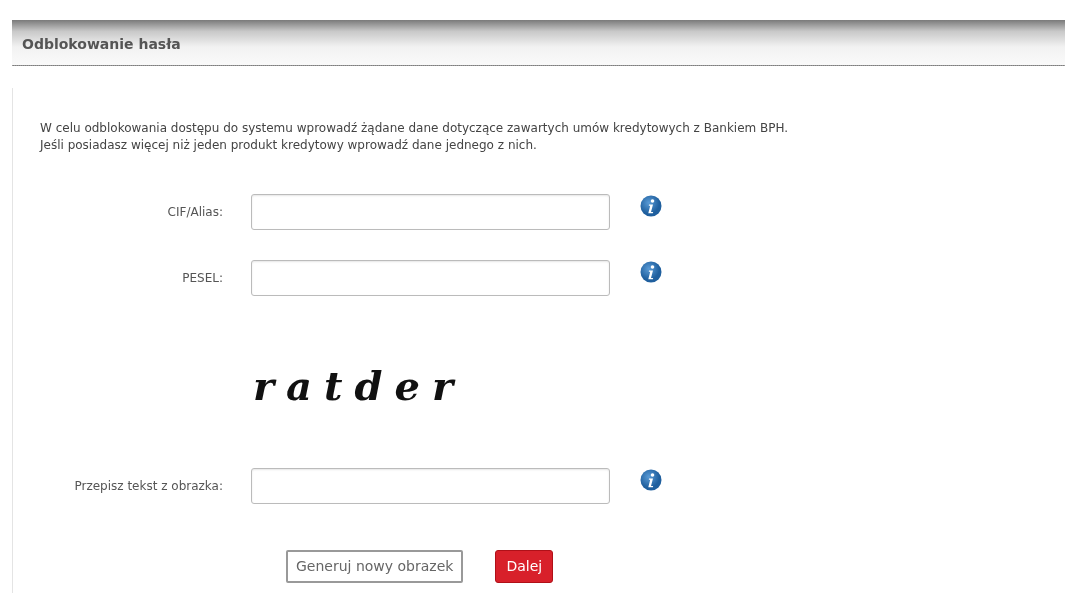 The image size is (1065, 599). What do you see at coordinates (101, 44) in the screenshot?
I see `panel-title: Odblokowanie hasła` at bounding box center [101, 44].